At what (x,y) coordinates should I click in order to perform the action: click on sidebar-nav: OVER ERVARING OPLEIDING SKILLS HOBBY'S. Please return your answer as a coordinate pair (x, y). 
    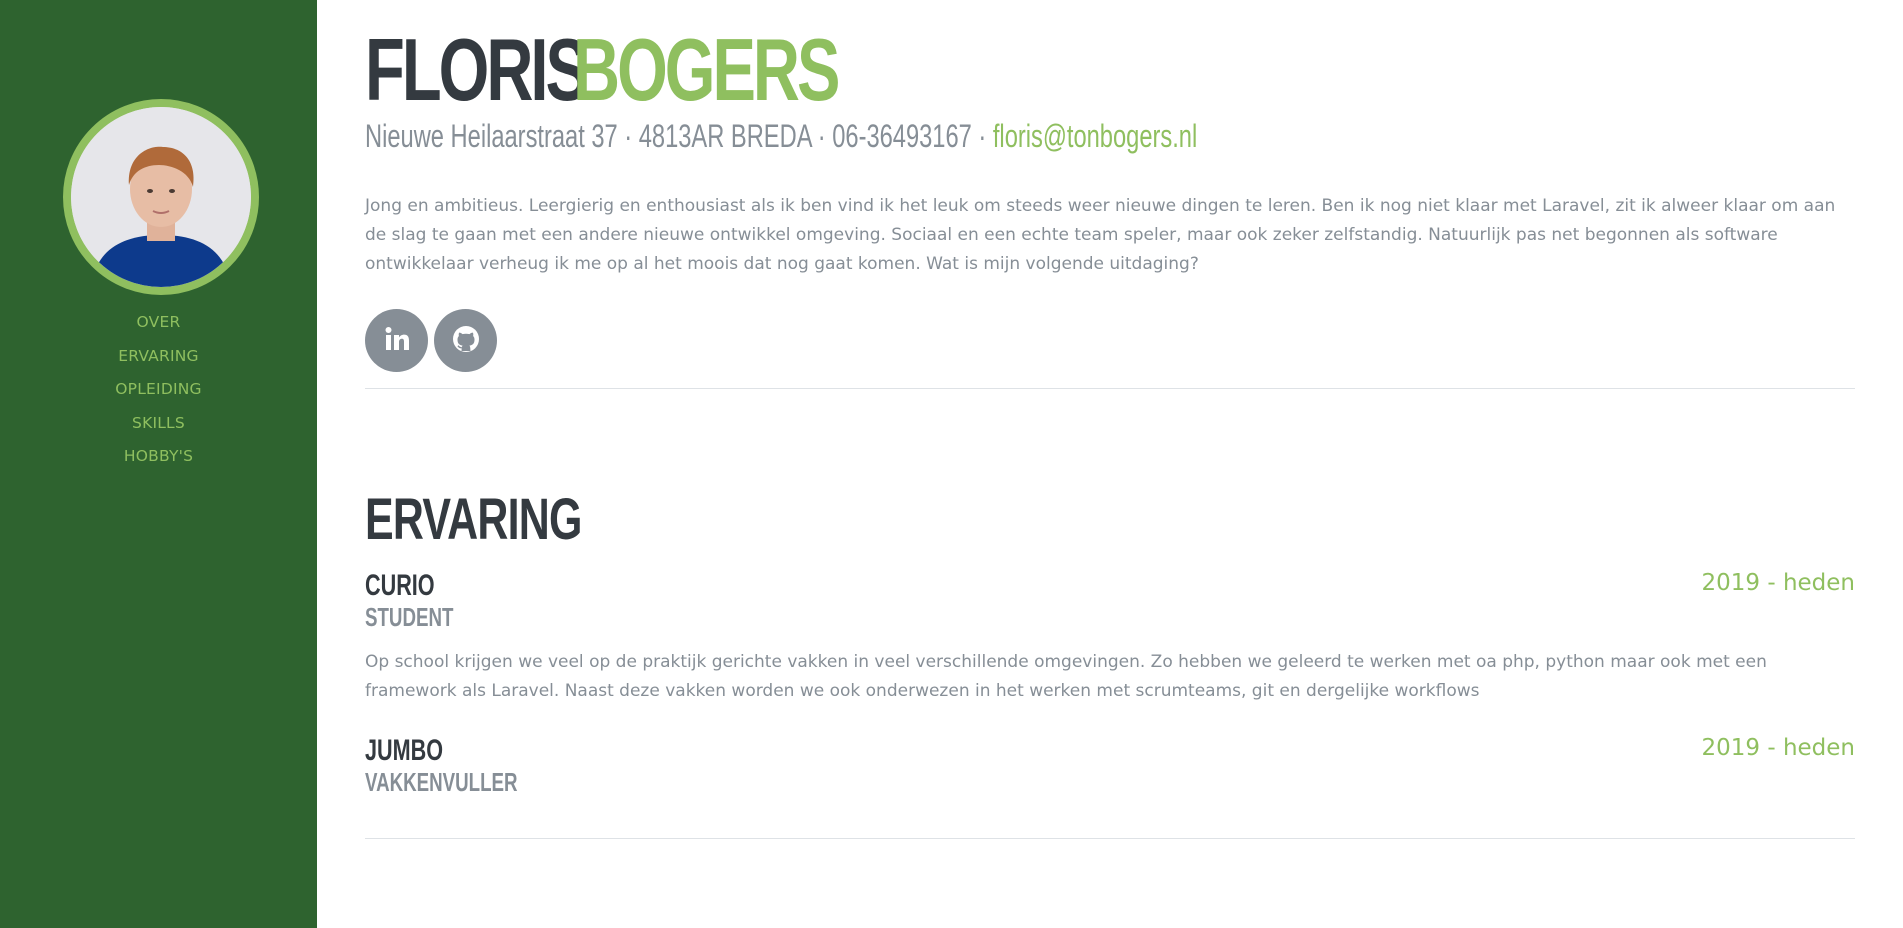
    Looking at the image, I should click on (158, 392).